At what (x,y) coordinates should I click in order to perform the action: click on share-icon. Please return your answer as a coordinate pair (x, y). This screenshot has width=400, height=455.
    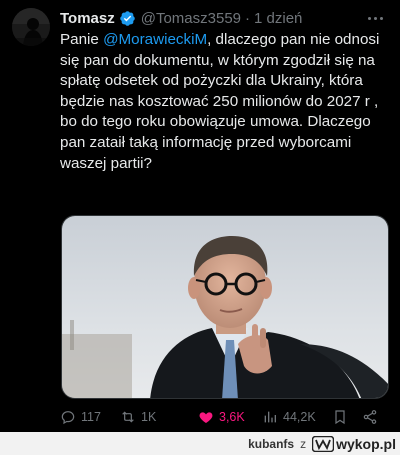
    Looking at the image, I should click on (370, 417).